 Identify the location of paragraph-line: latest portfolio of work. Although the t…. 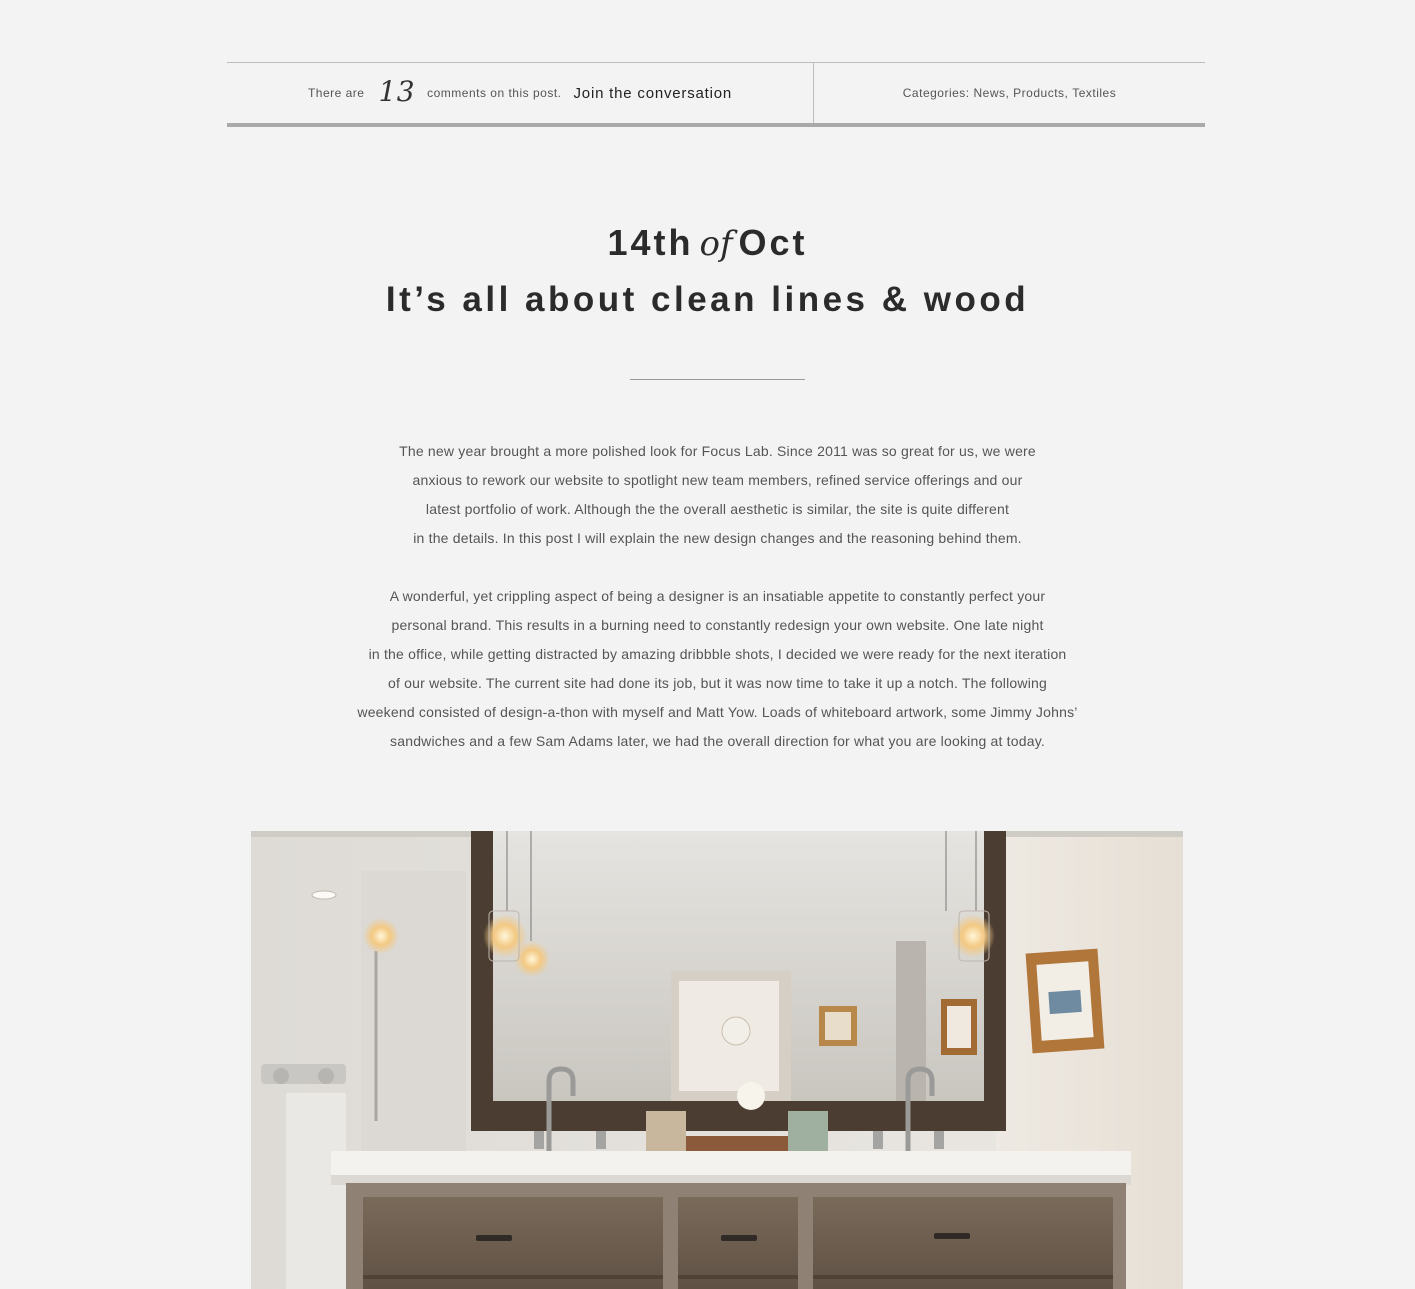
(717, 509).